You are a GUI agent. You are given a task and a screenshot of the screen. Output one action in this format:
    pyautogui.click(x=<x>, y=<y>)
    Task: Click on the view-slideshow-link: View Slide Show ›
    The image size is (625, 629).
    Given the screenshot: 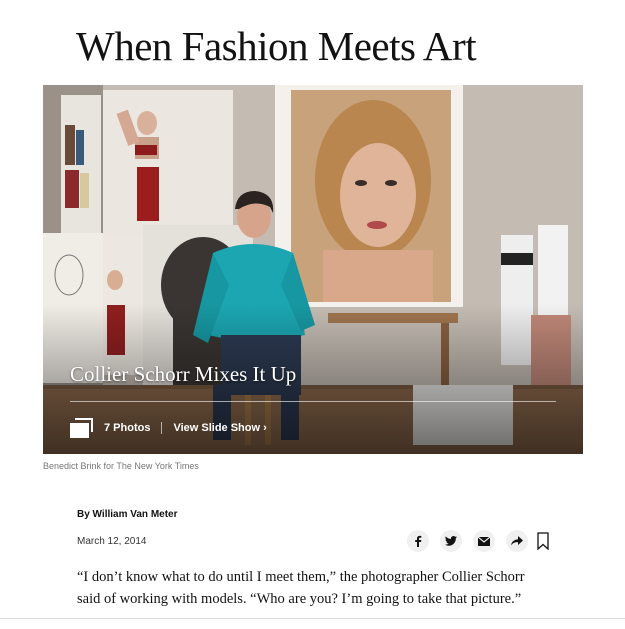 What is the action you would take?
    pyautogui.click(x=219, y=428)
    